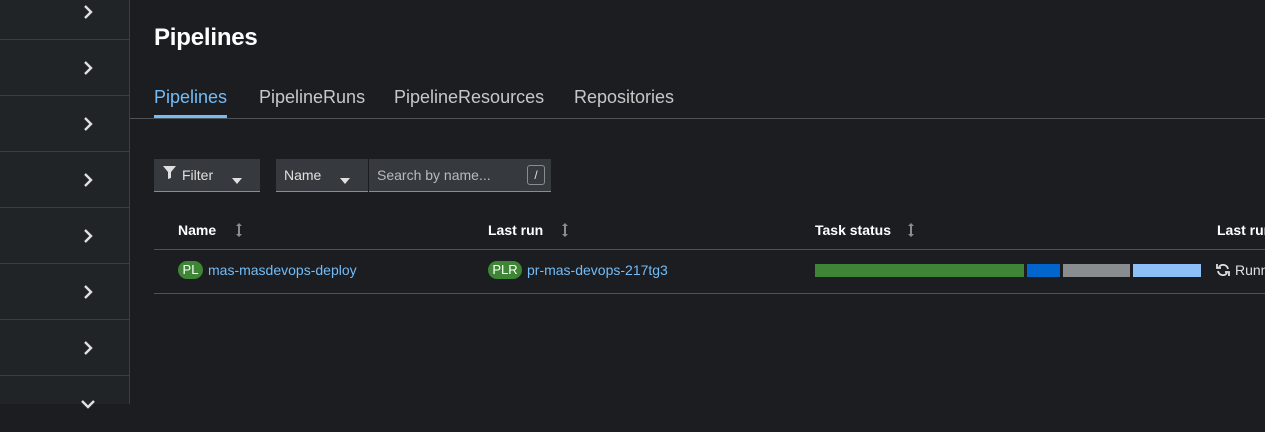  I want to click on column-header-name: Name, so click(197, 230).